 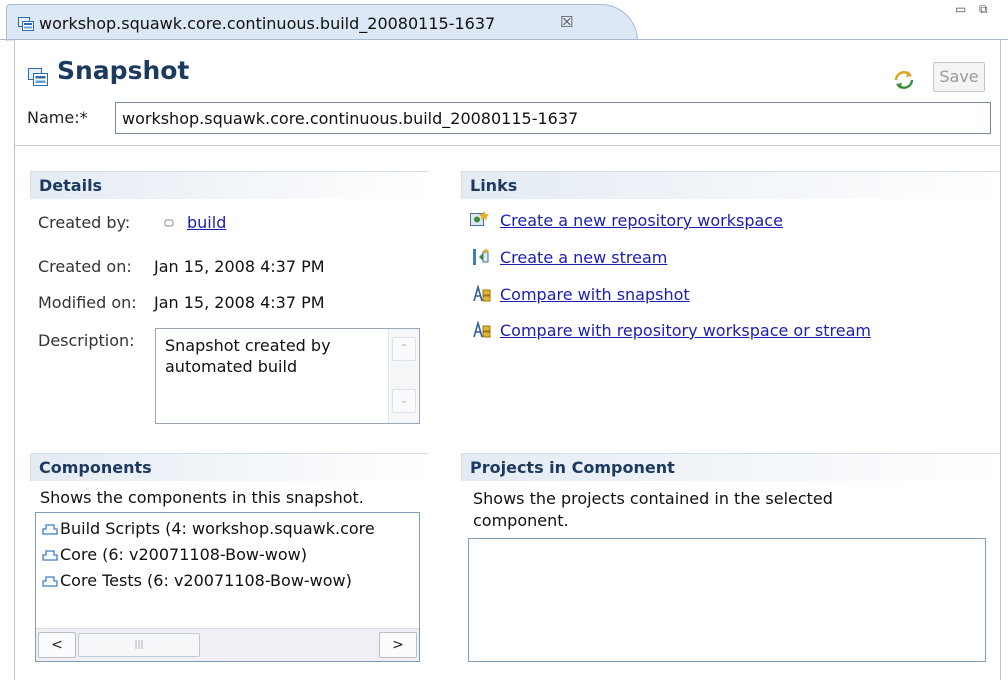 I want to click on created-on-label: Created on:, so click(x=85, y=266).